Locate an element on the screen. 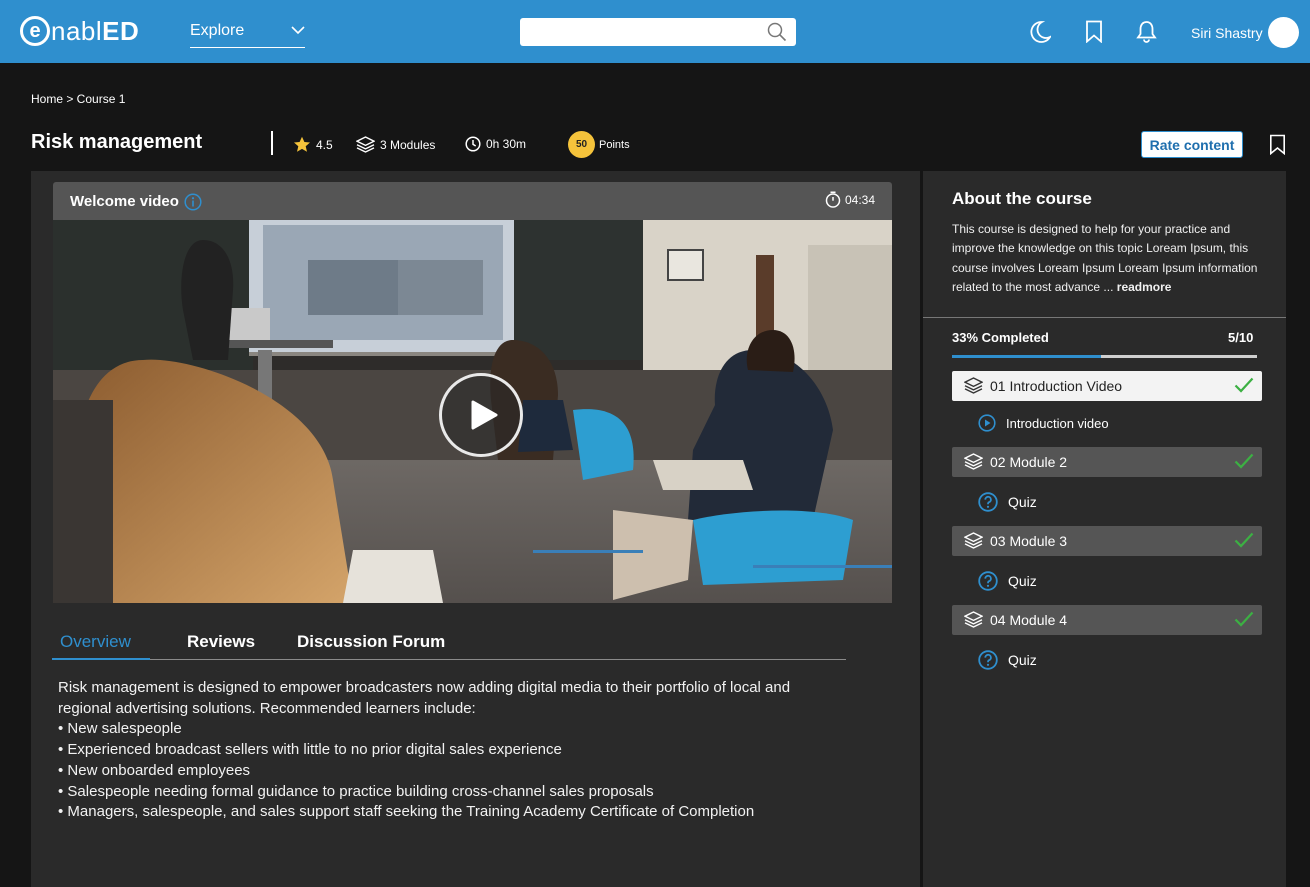 This screenshot has height=887, width=1310. module-label: 04 Module 4 is located at coordinates (1029, 620).